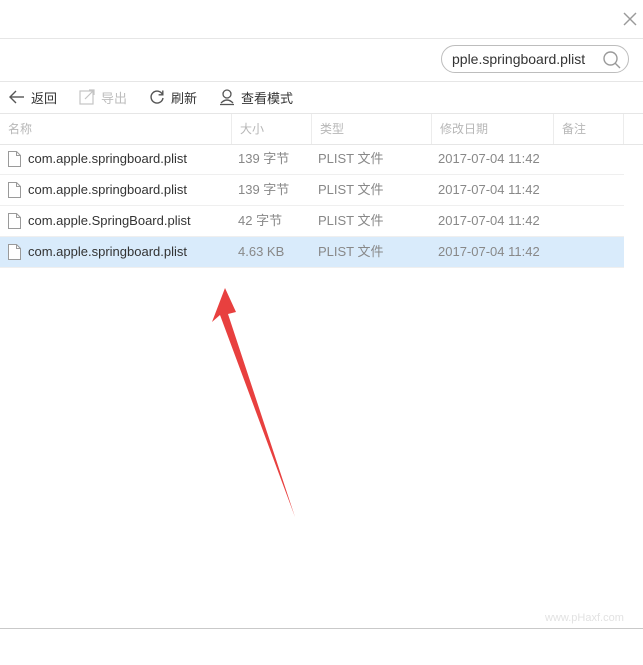 This screenshot has height=665, width=643. Describe the element at coordinates (493, 129) in the screenshot. I see `column-header-modified: 修改日期` at that location.